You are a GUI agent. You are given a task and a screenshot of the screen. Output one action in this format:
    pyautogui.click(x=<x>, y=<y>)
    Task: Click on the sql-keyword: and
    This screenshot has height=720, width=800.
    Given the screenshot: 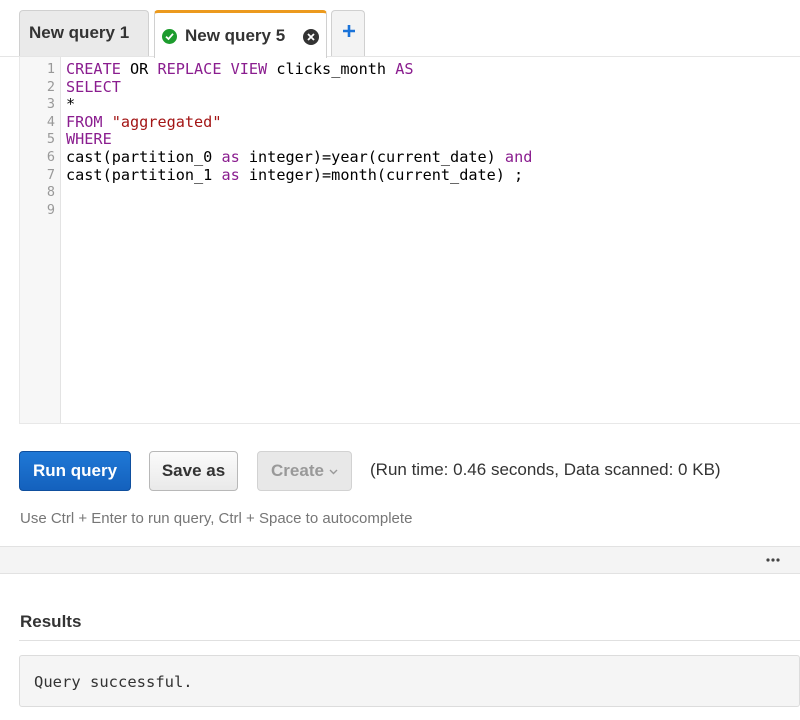 What is the action you would take?
    pyautogui.click(x=518, y=156)
    